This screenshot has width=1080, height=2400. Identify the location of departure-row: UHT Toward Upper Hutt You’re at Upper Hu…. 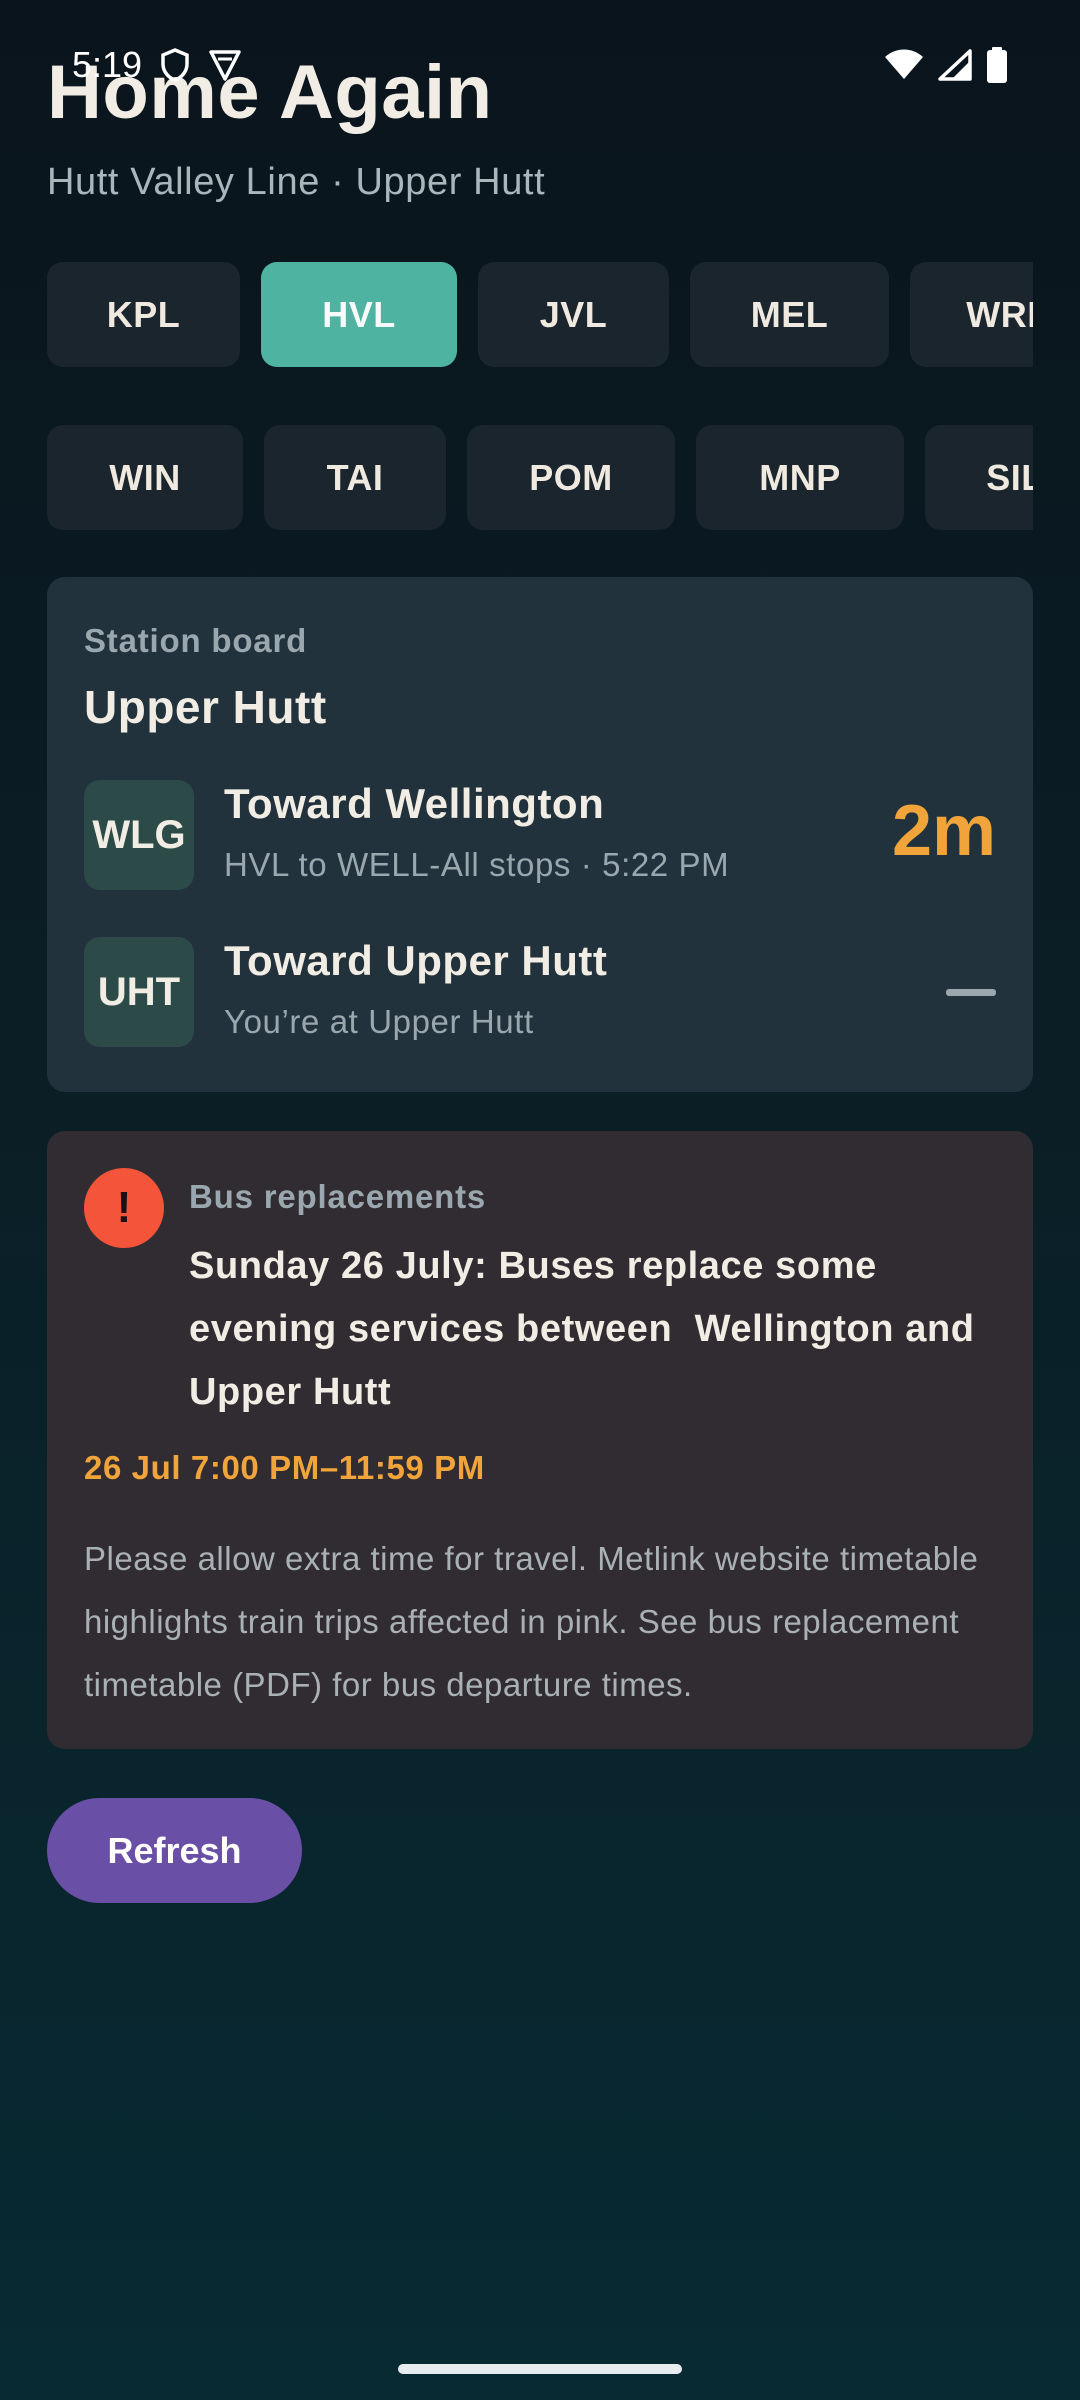
(540, 993).